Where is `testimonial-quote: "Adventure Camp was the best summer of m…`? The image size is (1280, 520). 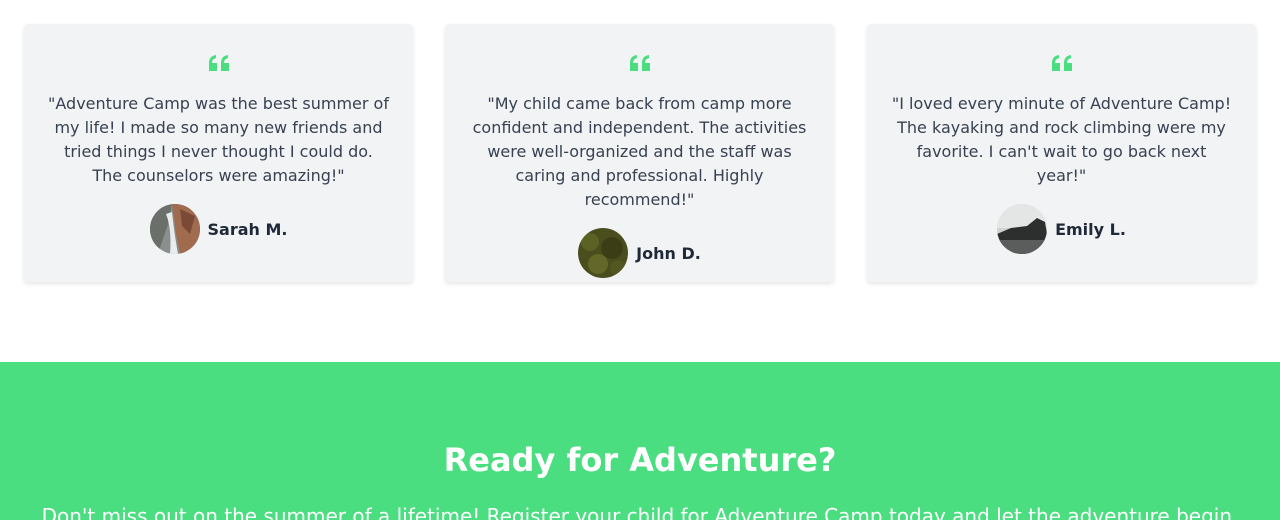
testimonial-quote: "Adventure Camp was the best summer of m… is located at coordinates (218, 139).